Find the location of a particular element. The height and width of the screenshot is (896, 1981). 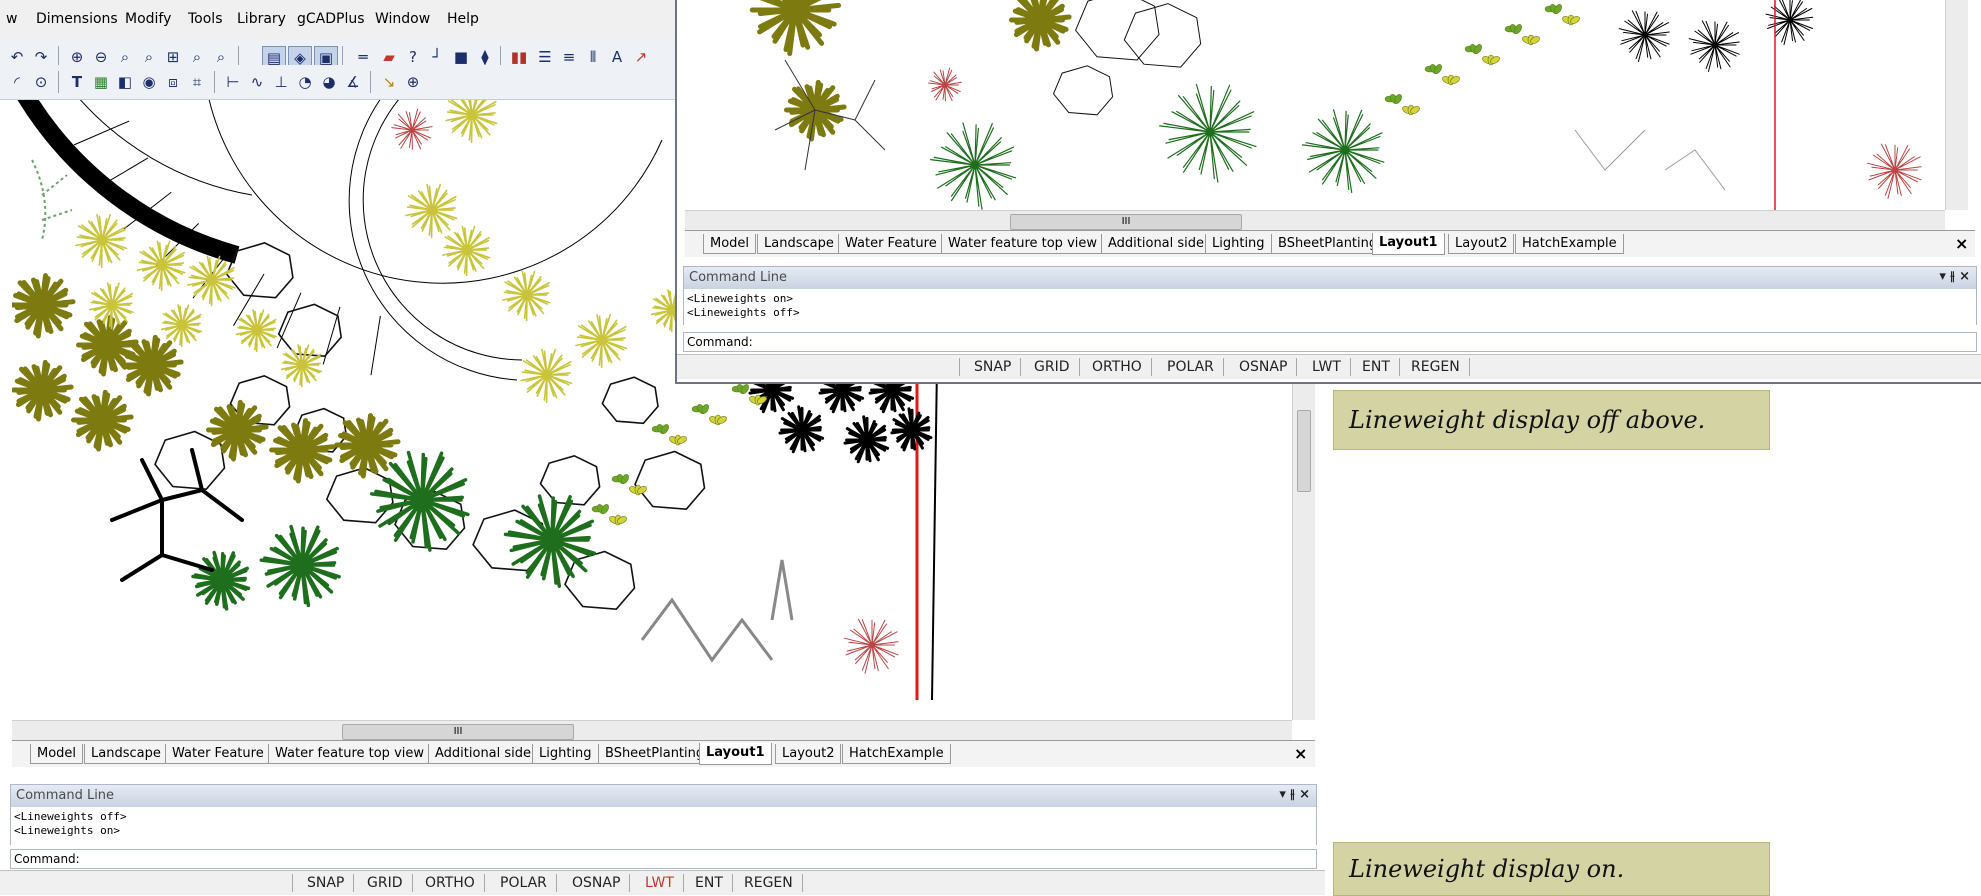

arc-icon: ◜ is located at coordinates (17, 82).